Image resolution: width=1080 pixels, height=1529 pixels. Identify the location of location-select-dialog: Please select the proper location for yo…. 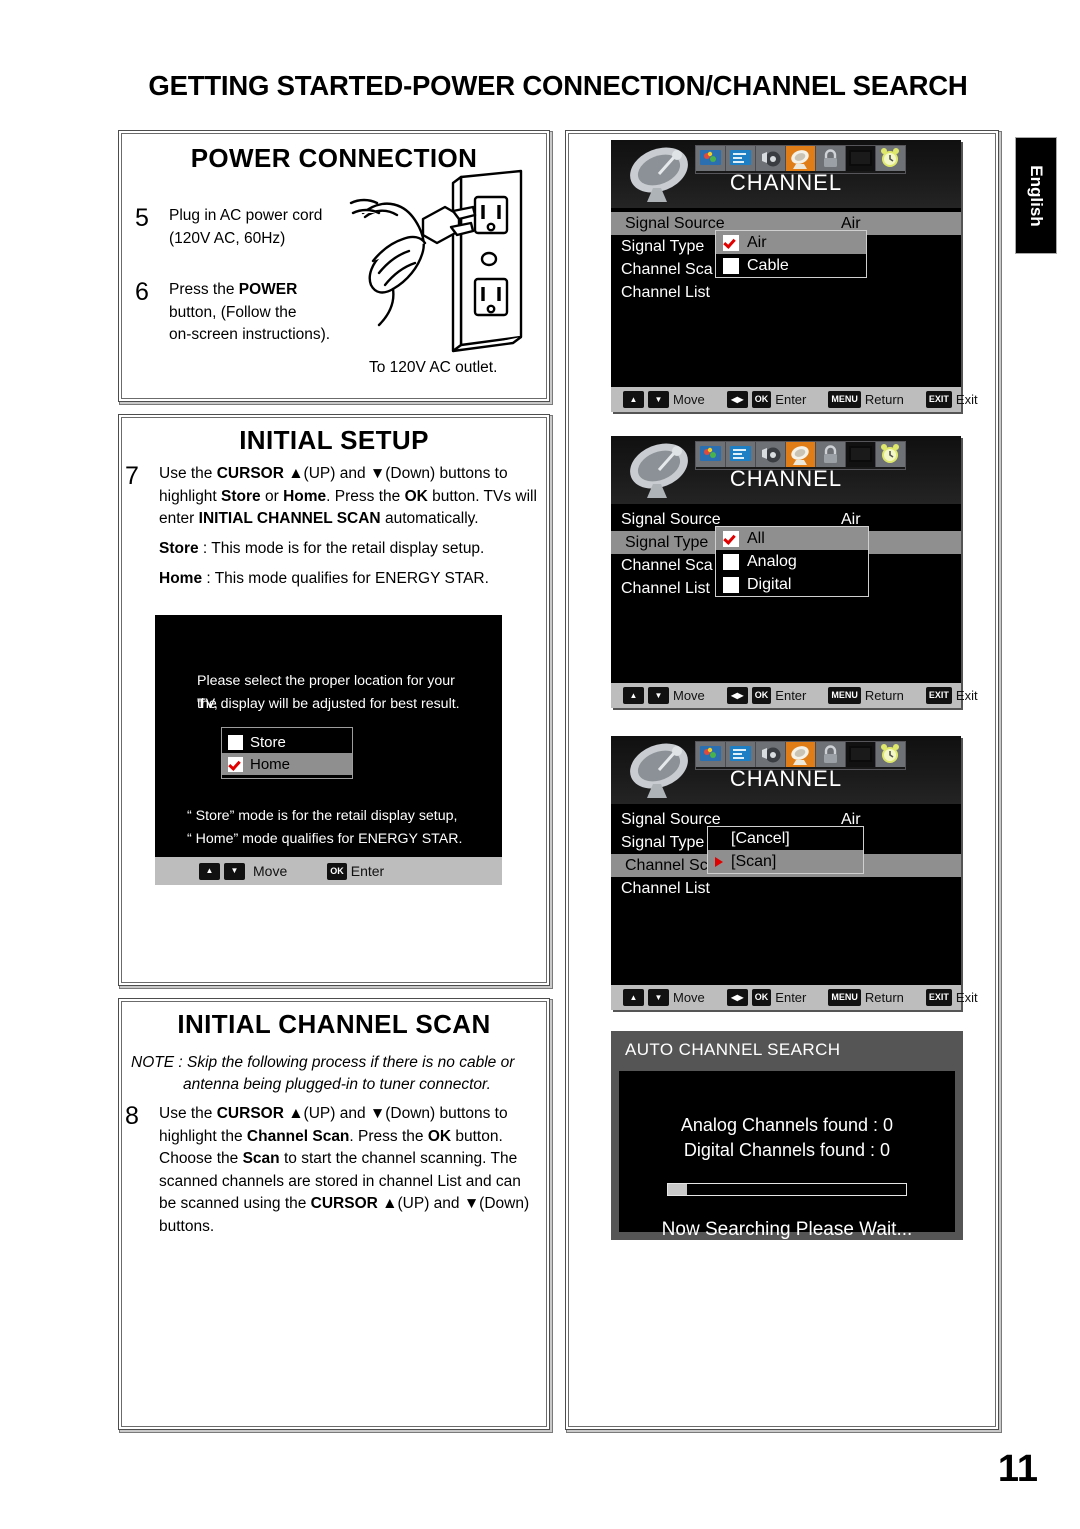
(328, 750).